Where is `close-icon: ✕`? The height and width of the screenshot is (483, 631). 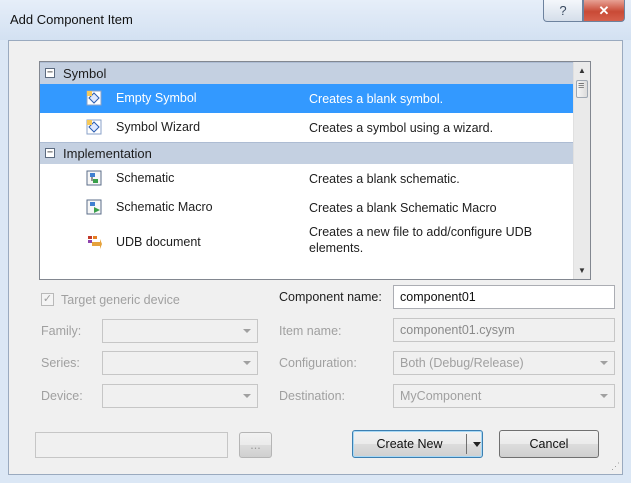 close-icon: ✕ is located at coordinates (604, 10).